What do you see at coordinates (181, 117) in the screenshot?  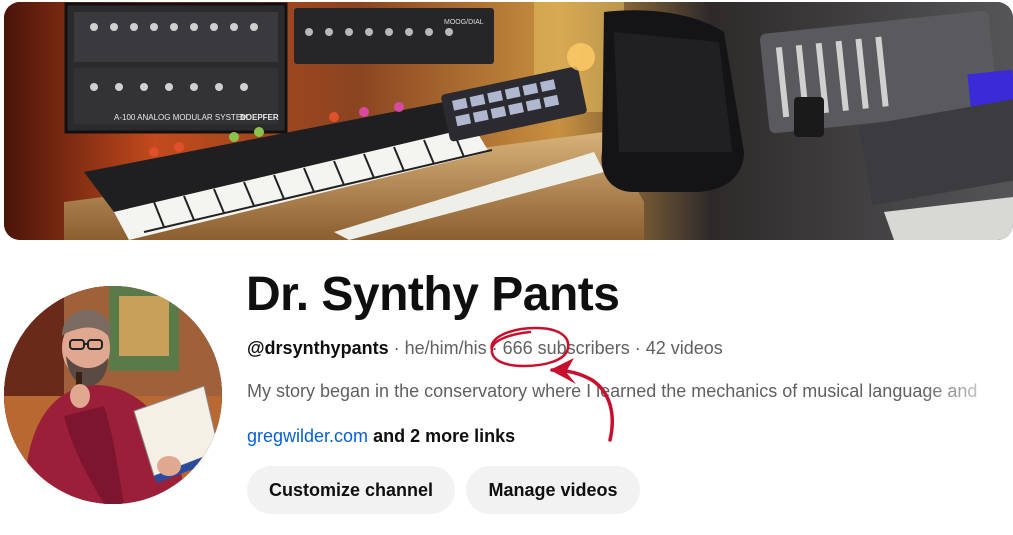 I see `module-label: A-100 ANALOG MODULAR SYSTEM` at bounding box center [181, 117].